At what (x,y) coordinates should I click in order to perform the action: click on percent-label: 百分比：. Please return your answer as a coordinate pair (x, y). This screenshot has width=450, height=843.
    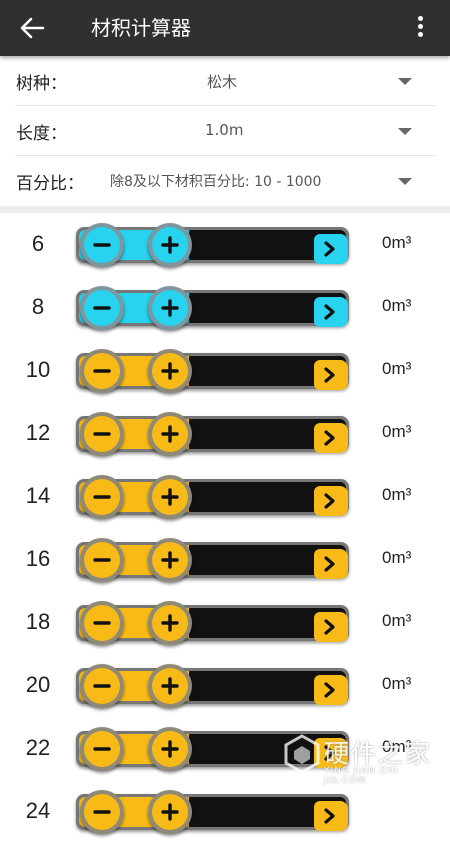
    Looking at the image, I should click on (50, 184).